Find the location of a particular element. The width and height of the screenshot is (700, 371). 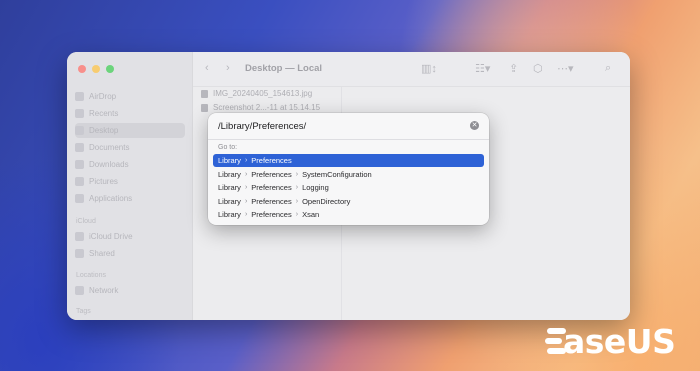

suggestion-item: Library › Preferences is located at coordinates (348, 160).